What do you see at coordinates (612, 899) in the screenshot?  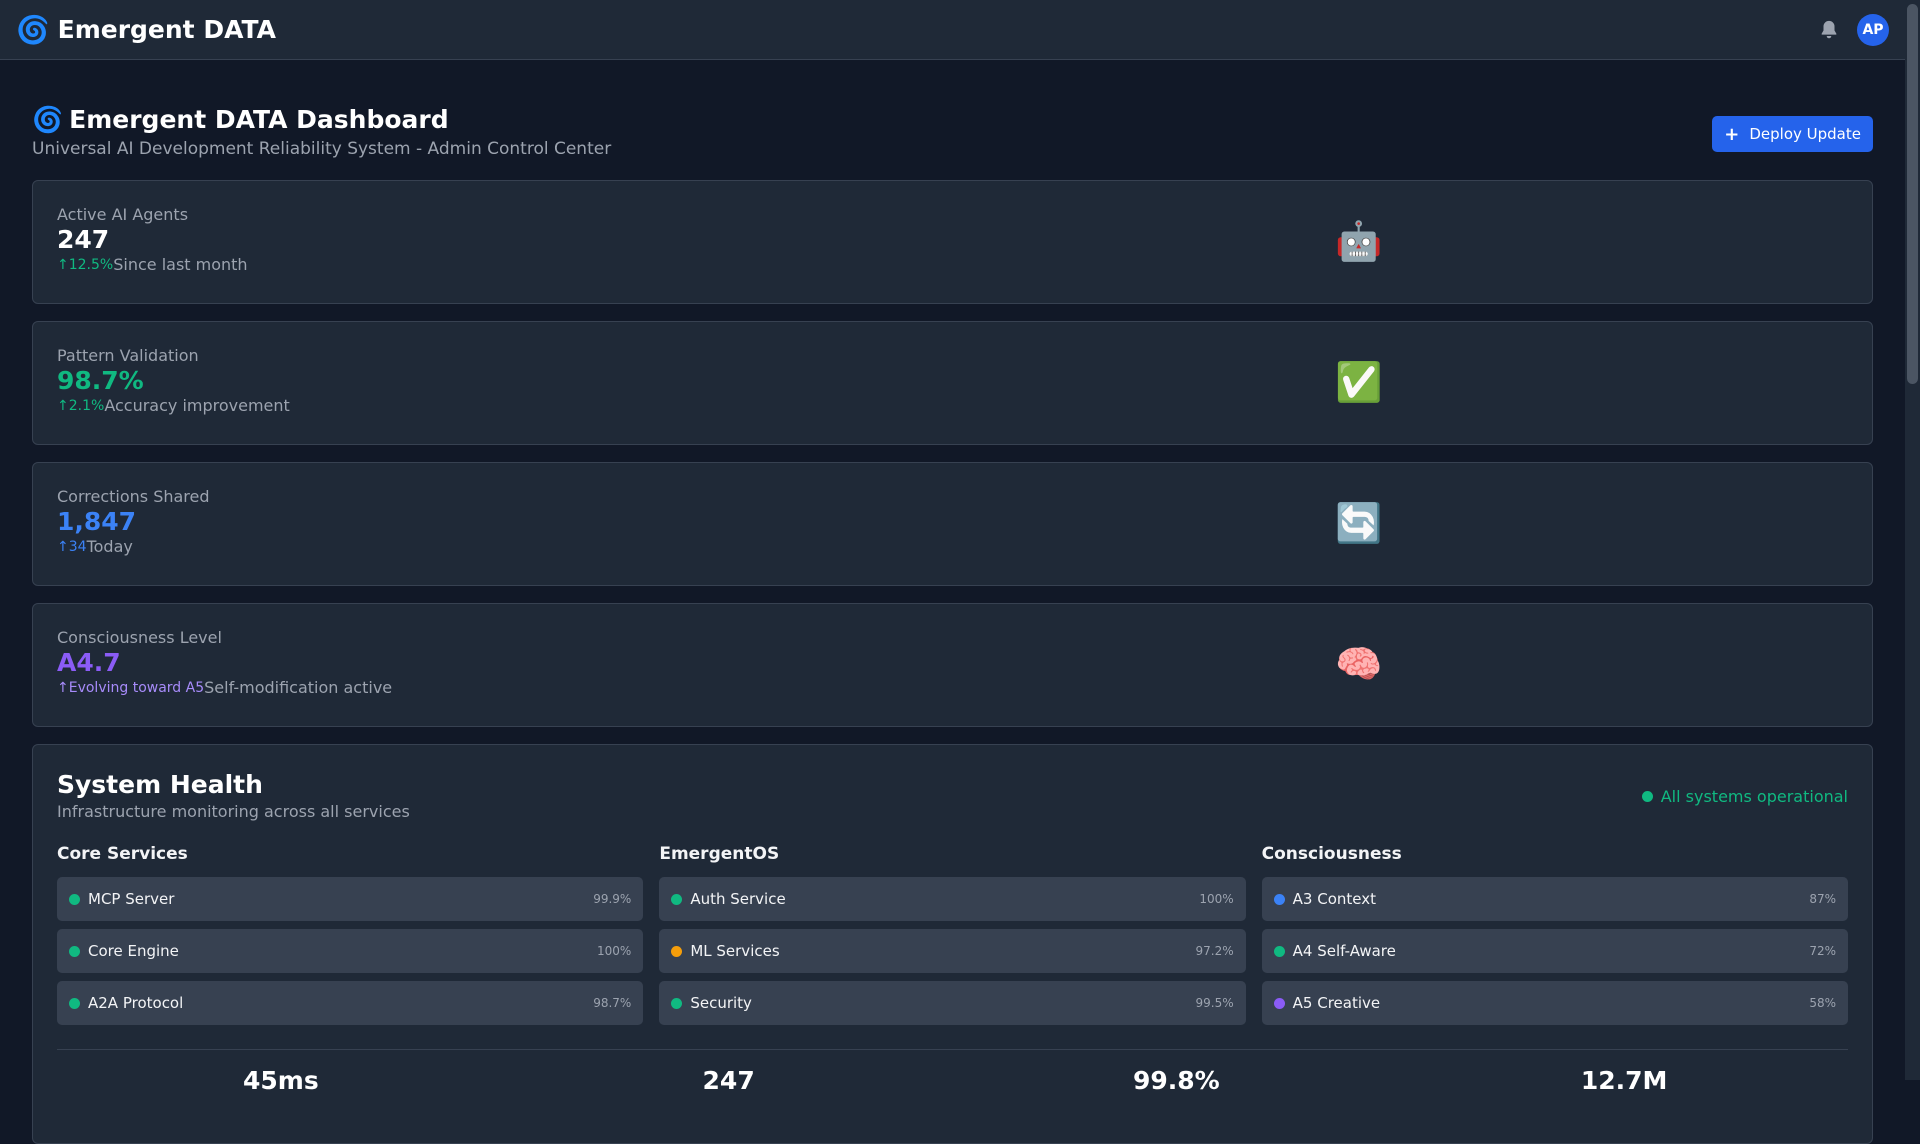 I see `service-uptime: 99.9%` at bounding box center [612, 899].